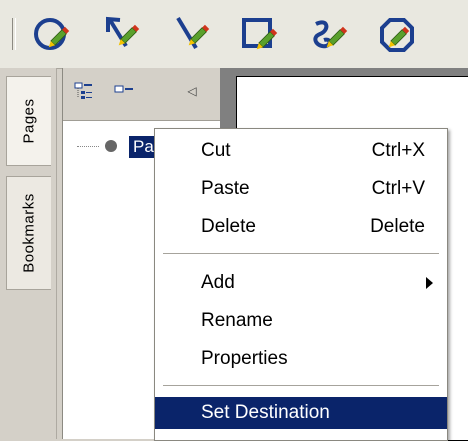 The image size is (468, 441). I want to click on circle-tool-button, so click(53, 34).